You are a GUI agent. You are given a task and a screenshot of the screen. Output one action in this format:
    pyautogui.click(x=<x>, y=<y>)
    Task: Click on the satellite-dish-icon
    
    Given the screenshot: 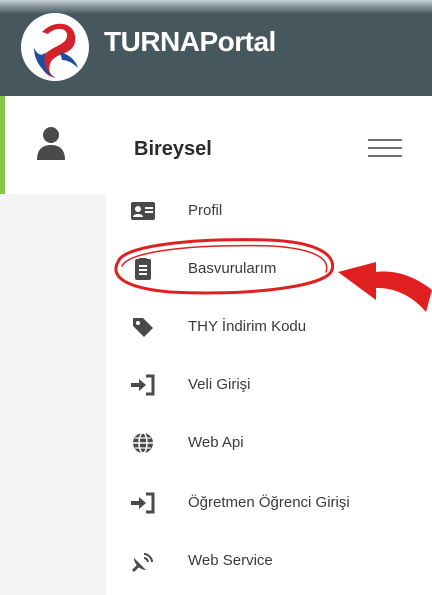 What is the action you would take?
    pyautogui.click(x=142, y=562)
    